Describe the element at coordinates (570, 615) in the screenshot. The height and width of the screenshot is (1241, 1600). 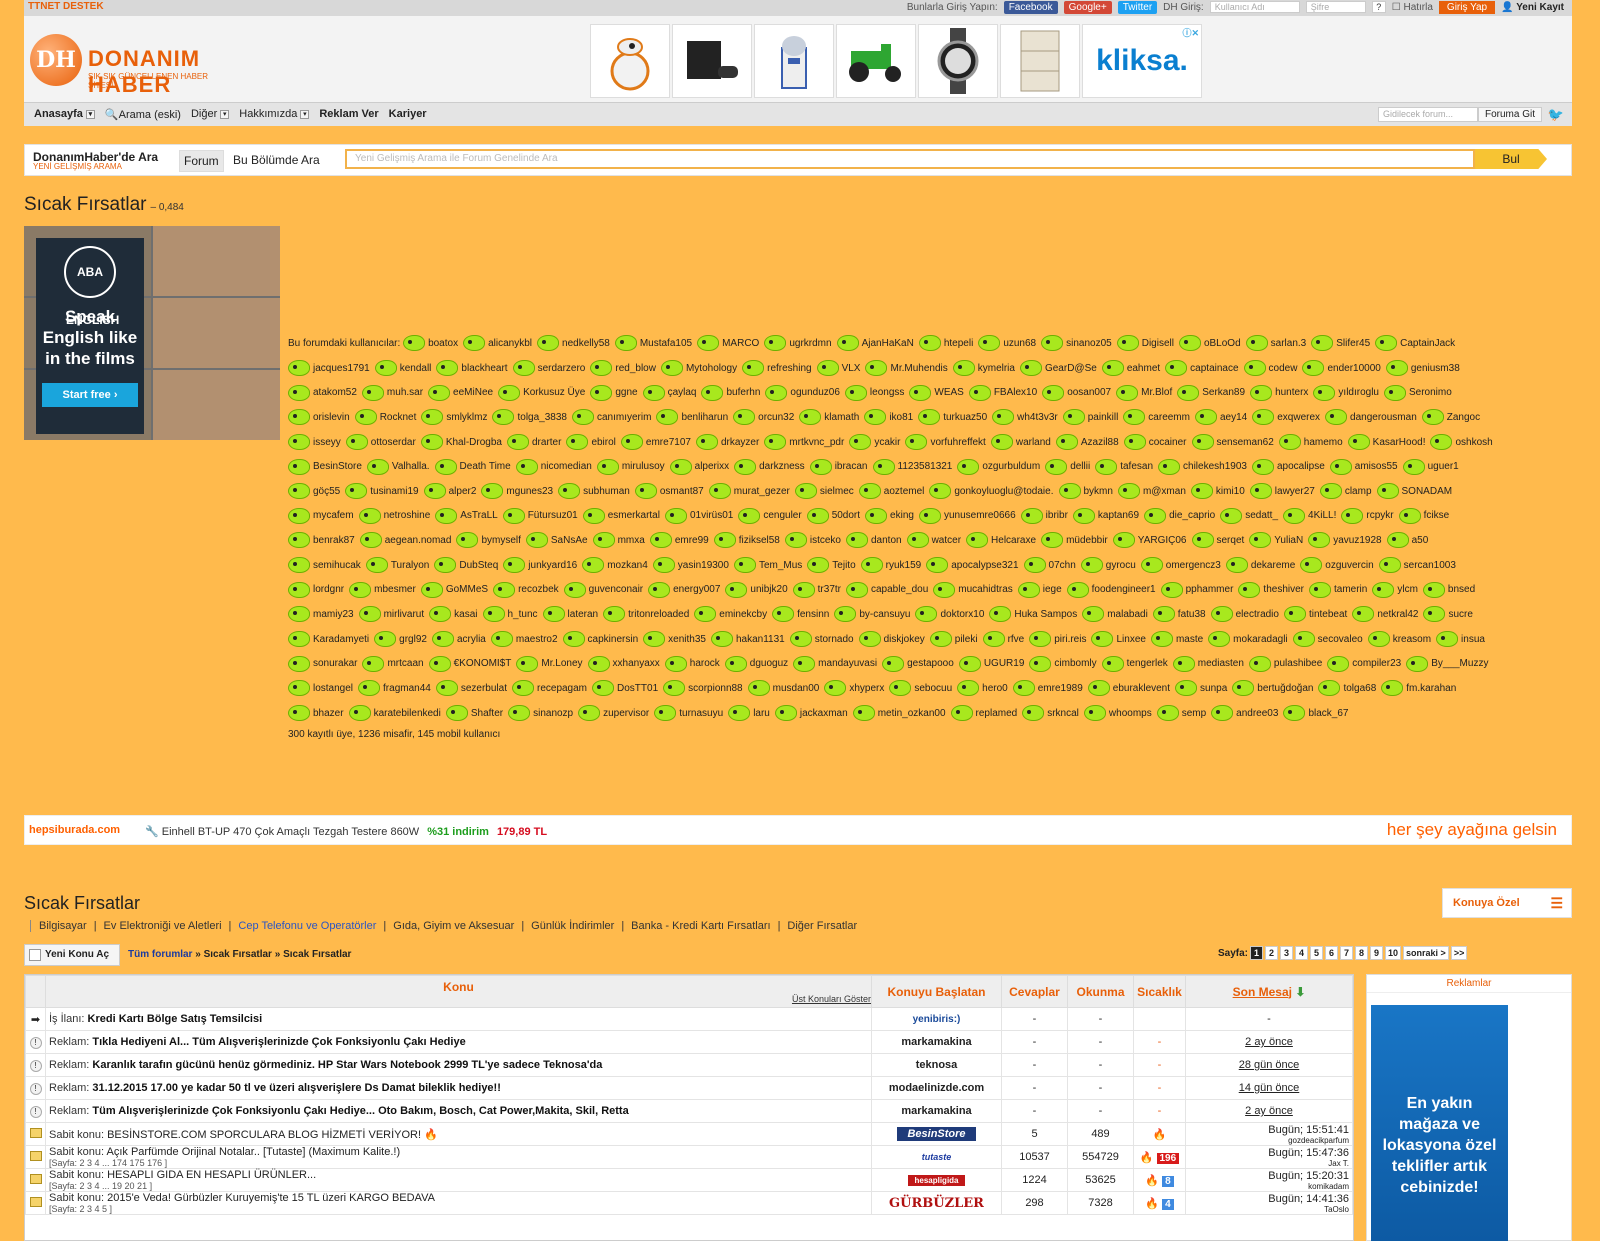
I see `user-link: lateran` at that location.